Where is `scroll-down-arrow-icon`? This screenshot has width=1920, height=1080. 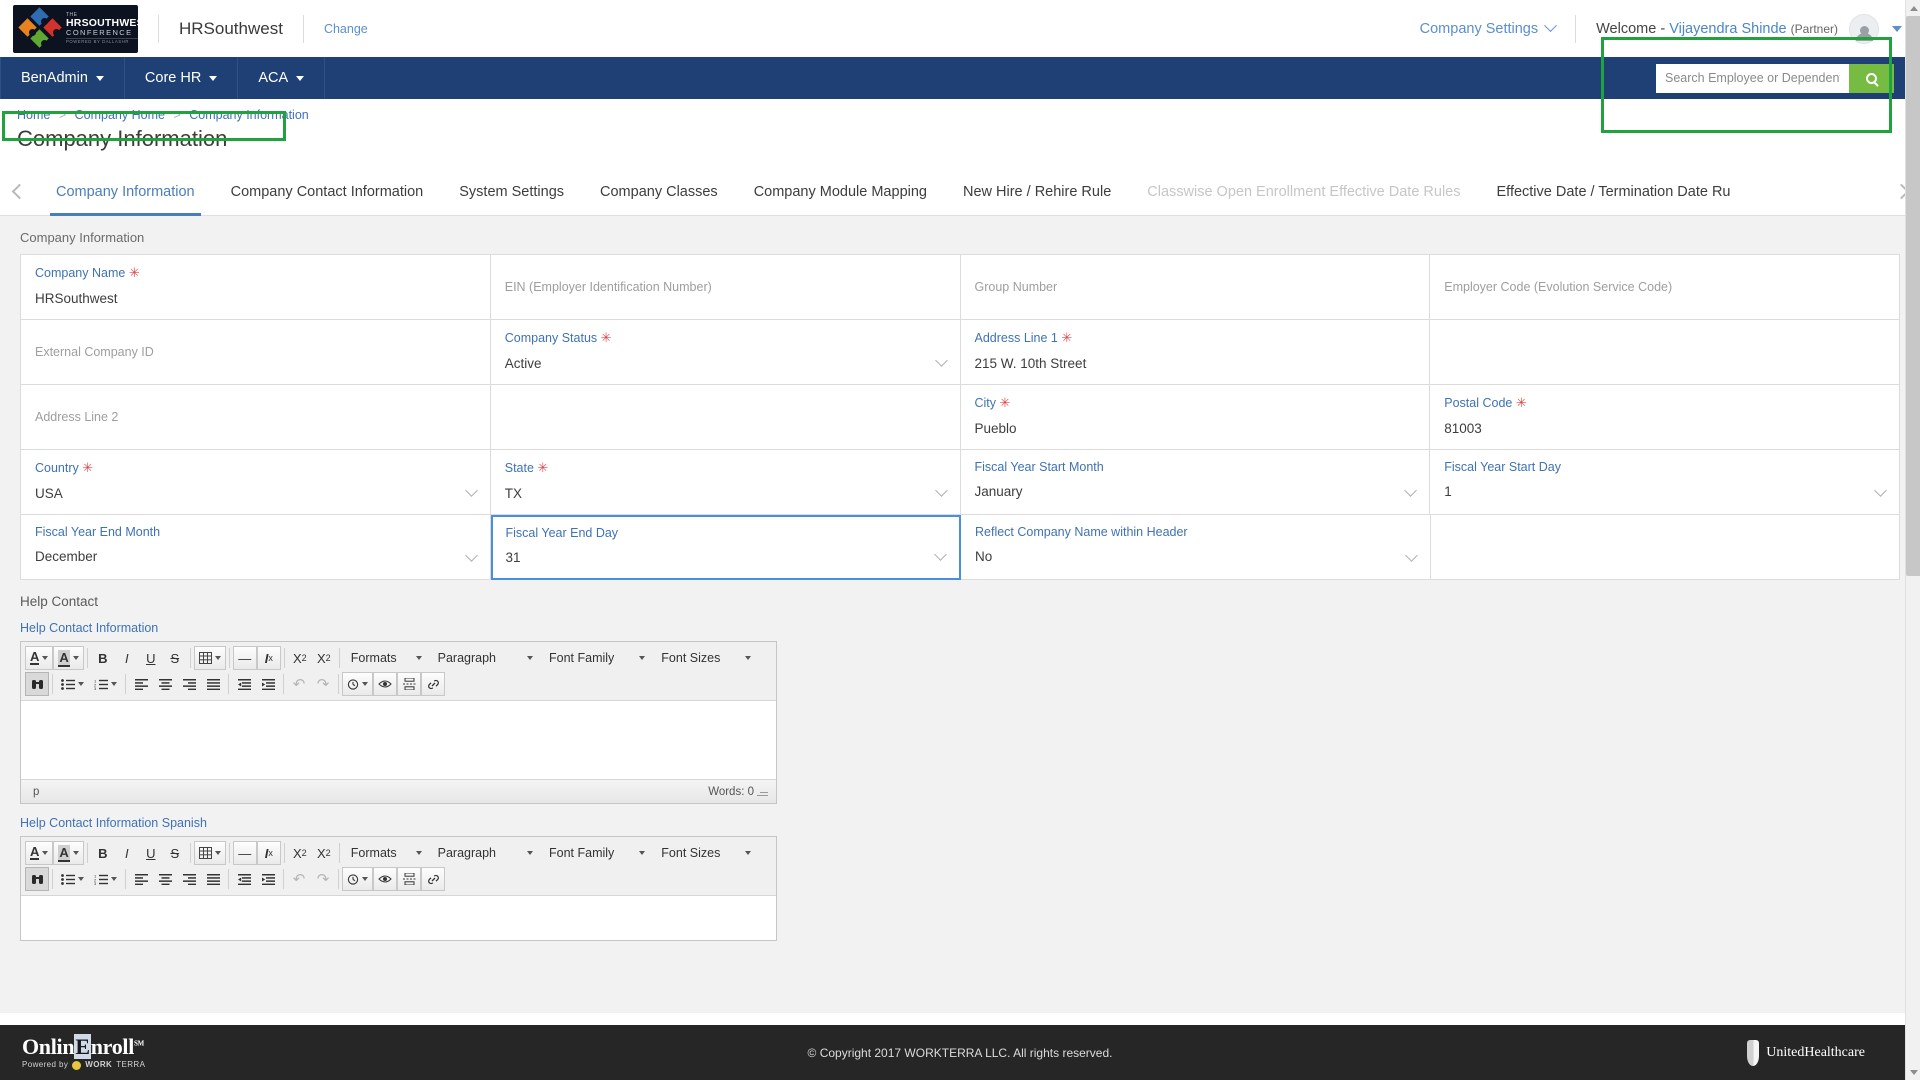 scroll-down-arrow-icon is located at coordinates (1913, 1072).